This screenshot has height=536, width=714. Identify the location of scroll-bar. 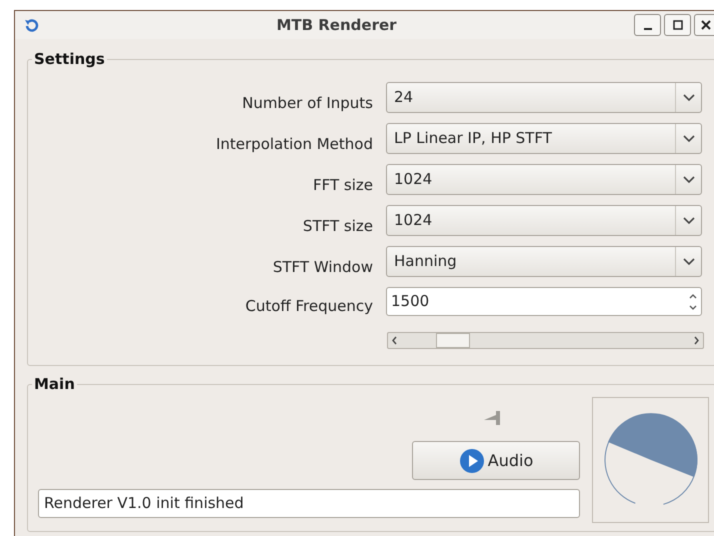
(545, 340).